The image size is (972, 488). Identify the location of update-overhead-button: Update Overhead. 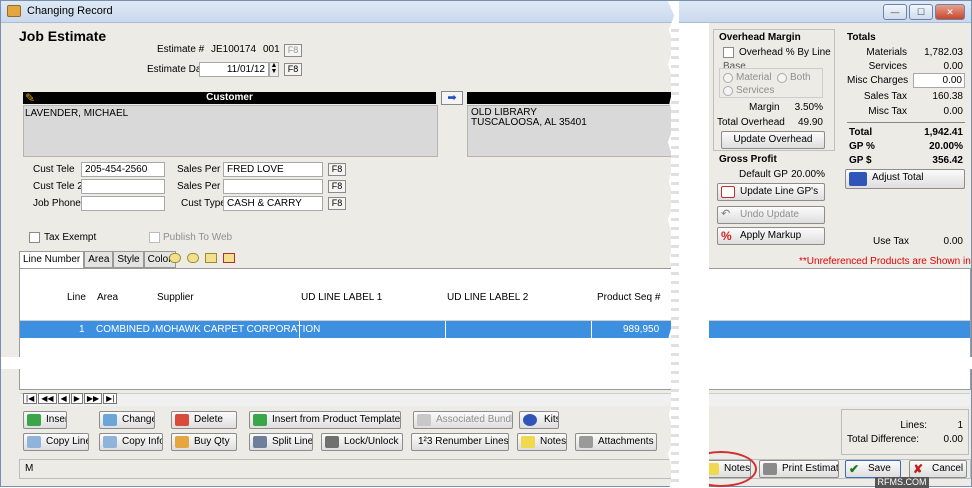
(773, 140).